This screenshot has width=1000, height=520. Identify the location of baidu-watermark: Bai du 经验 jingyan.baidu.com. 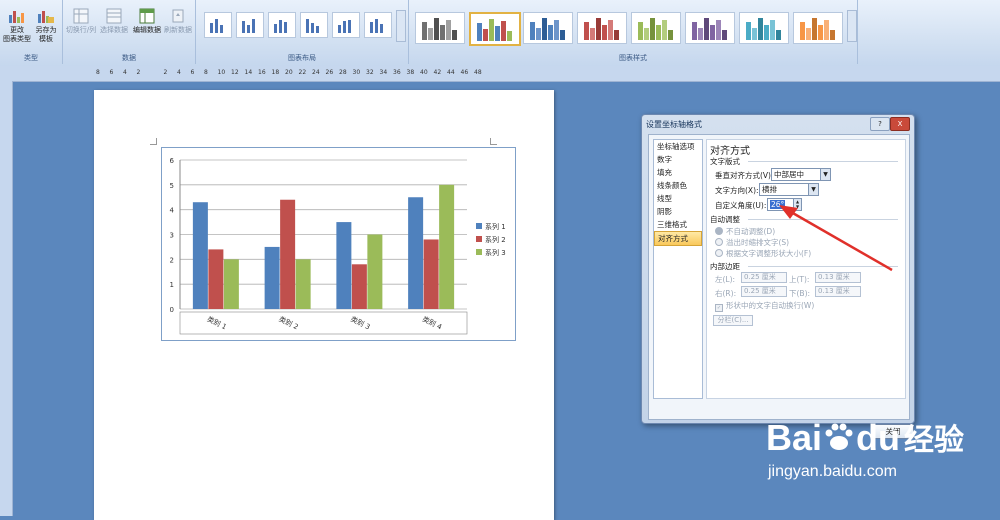
(865, 450).